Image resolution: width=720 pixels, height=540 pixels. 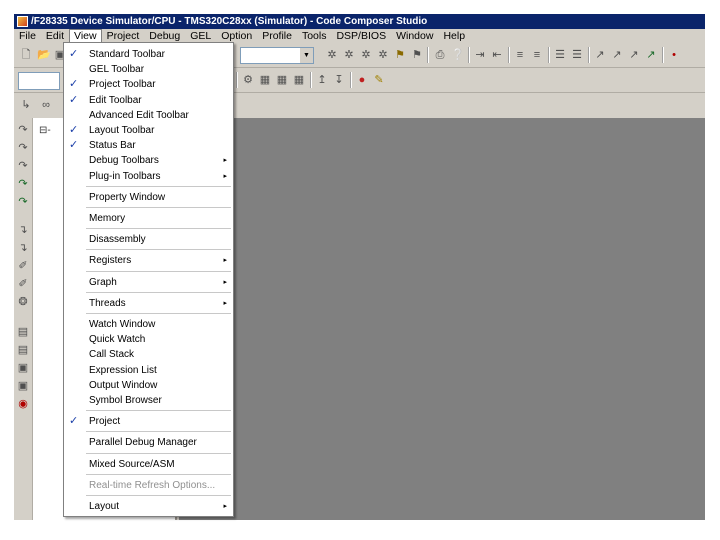 What do you see at coordinates (148, 197) in the screenshot?
I see `menu-item-property-window: Property Window` at bounding box center [148, 197].